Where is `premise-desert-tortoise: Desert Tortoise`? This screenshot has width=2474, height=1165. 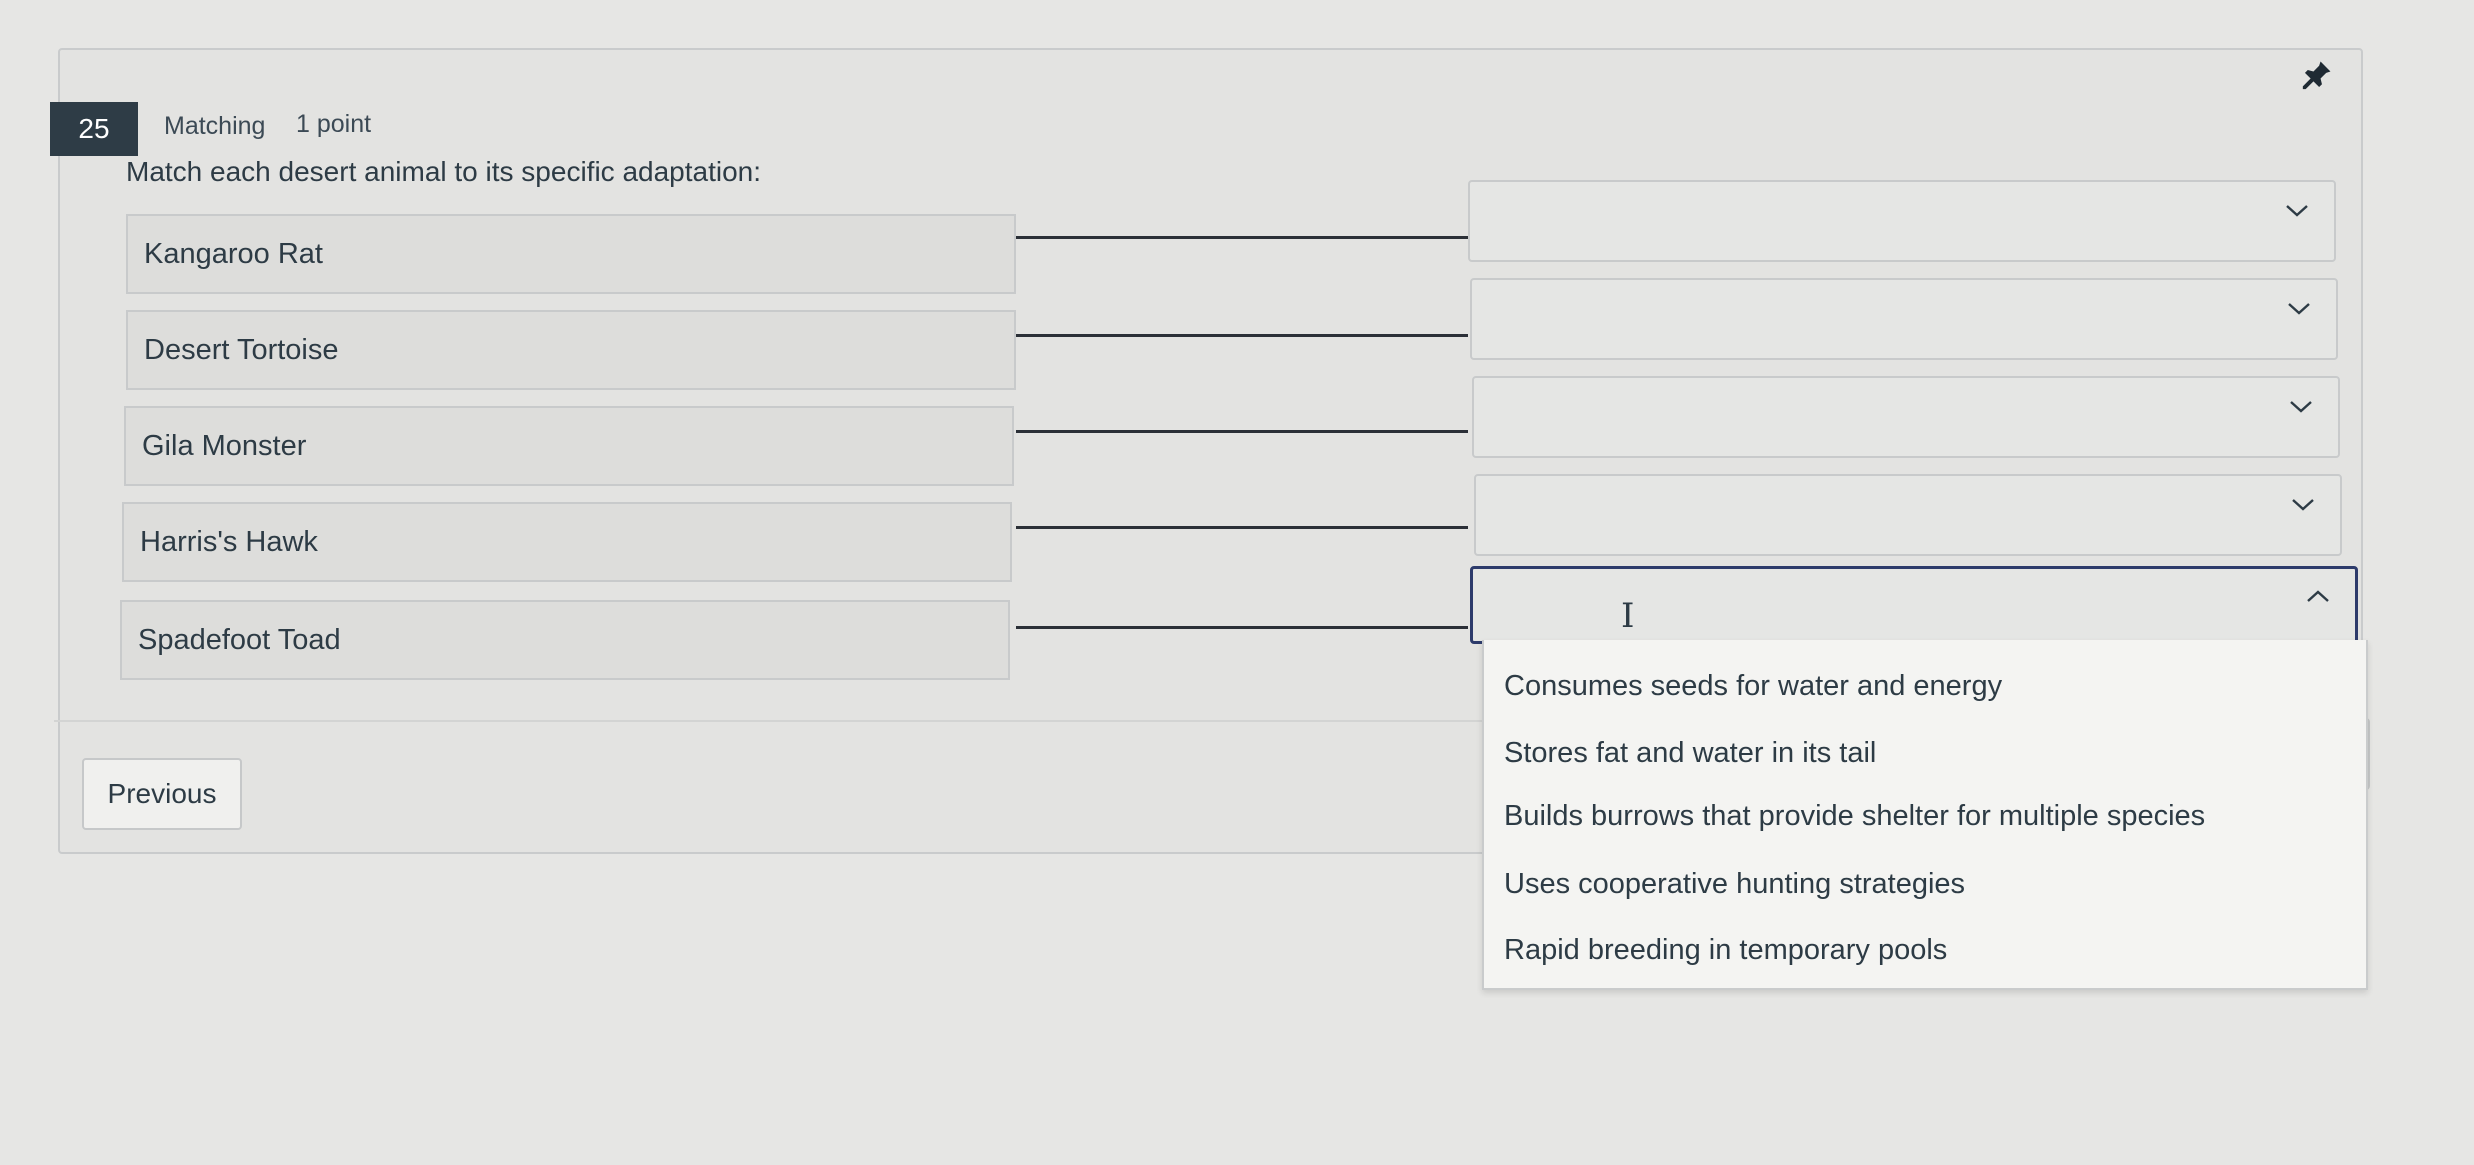 premise-desert-tortoise: Desert Tortoise is located at coordinates (571, 350).